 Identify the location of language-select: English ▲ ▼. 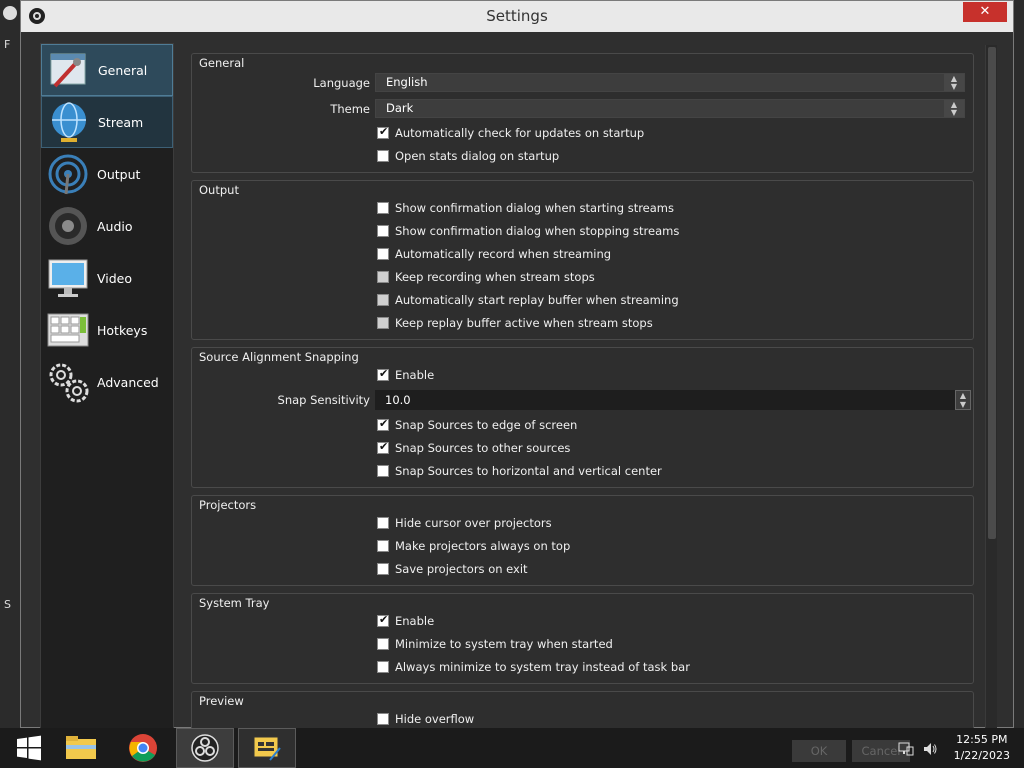
(670, 82).